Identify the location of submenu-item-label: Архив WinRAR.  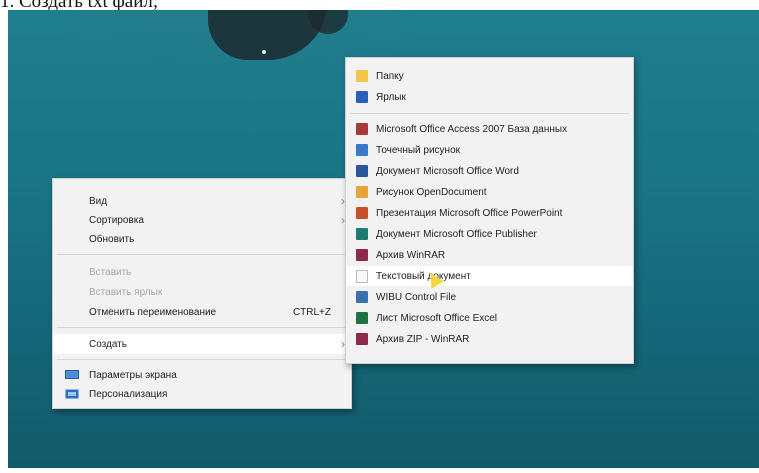
(411, 255).